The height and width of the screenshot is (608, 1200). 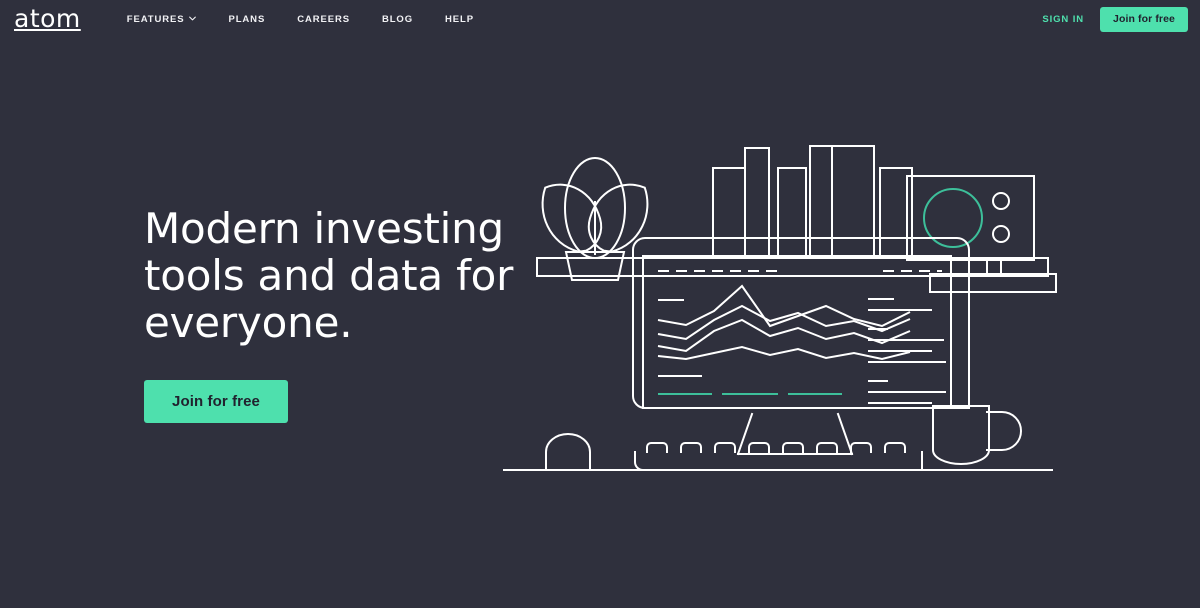 I want to click on nav-link-blog: BLOG, so click(x=397, y=19).